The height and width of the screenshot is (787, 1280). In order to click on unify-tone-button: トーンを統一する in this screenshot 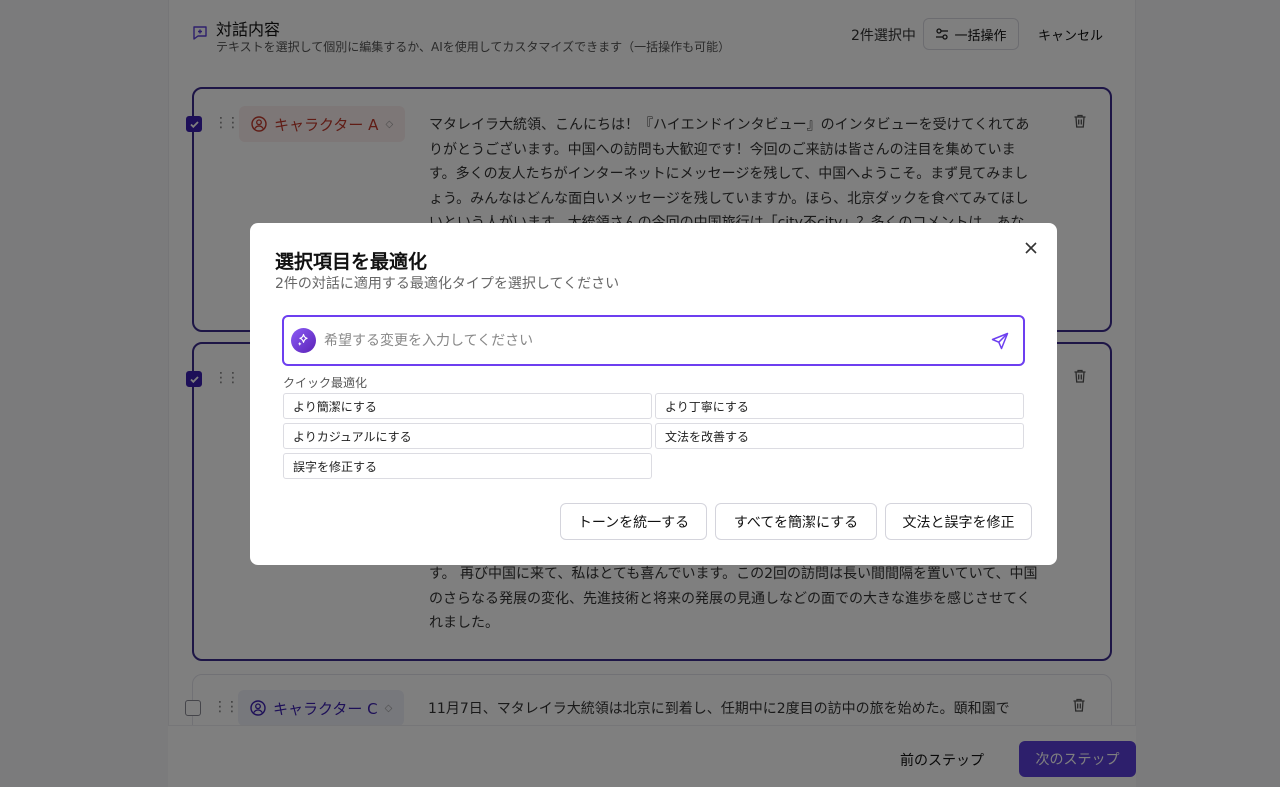, I will do `click(633, 521)`.